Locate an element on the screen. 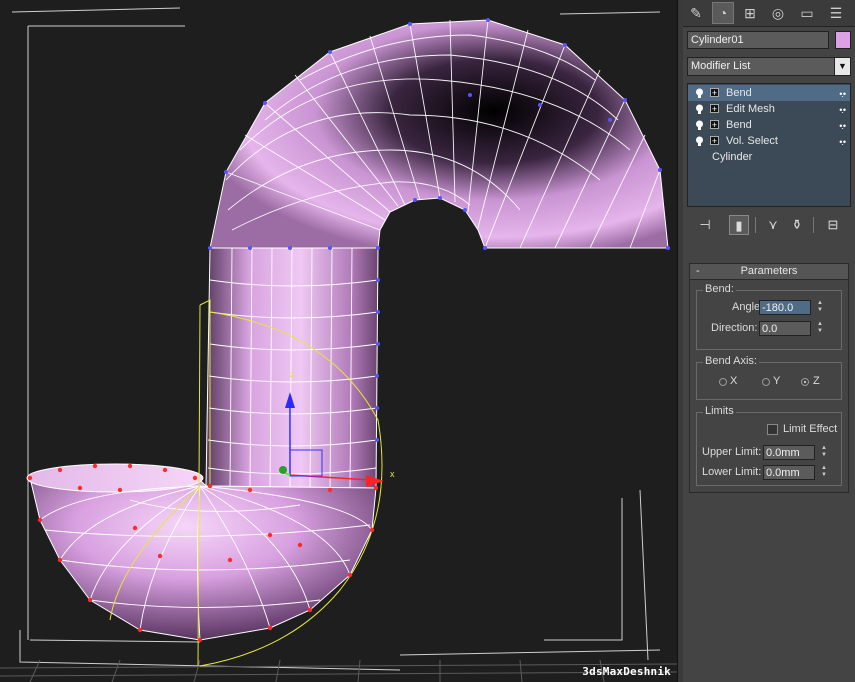  upper-limit-spinner: ▲ ▼ is located at coordinates (824, 452).